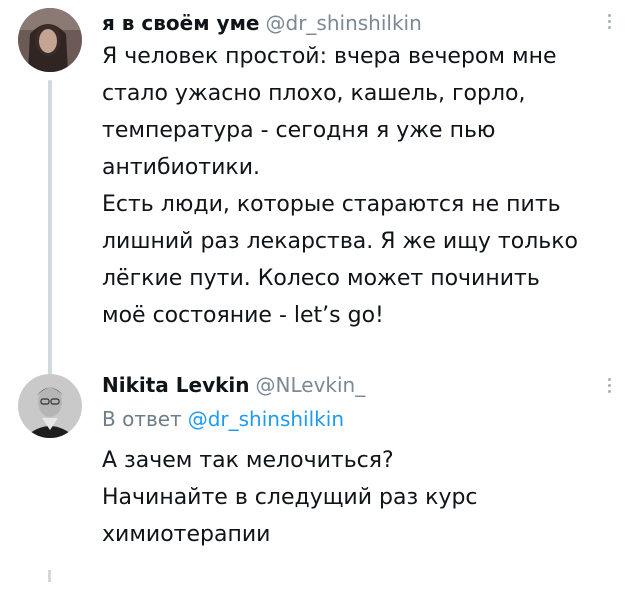 The image size is (640, 602). Describe the element at coordinates (290, 497) in the screenshot. I see `tweet-text-line: Начинайте в следущий раз курс` at that location.